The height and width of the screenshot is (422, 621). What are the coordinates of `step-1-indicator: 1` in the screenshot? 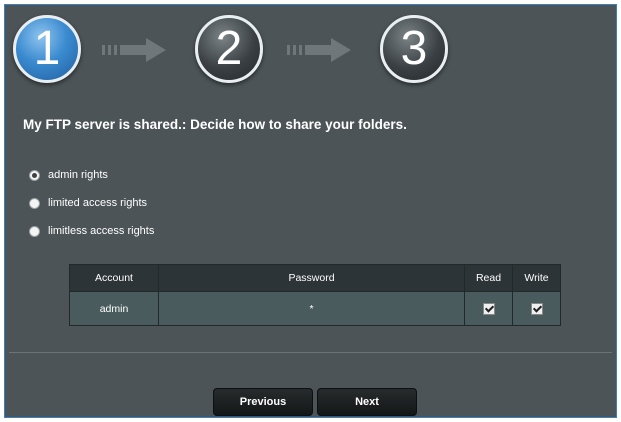 It's located at (47, 49).